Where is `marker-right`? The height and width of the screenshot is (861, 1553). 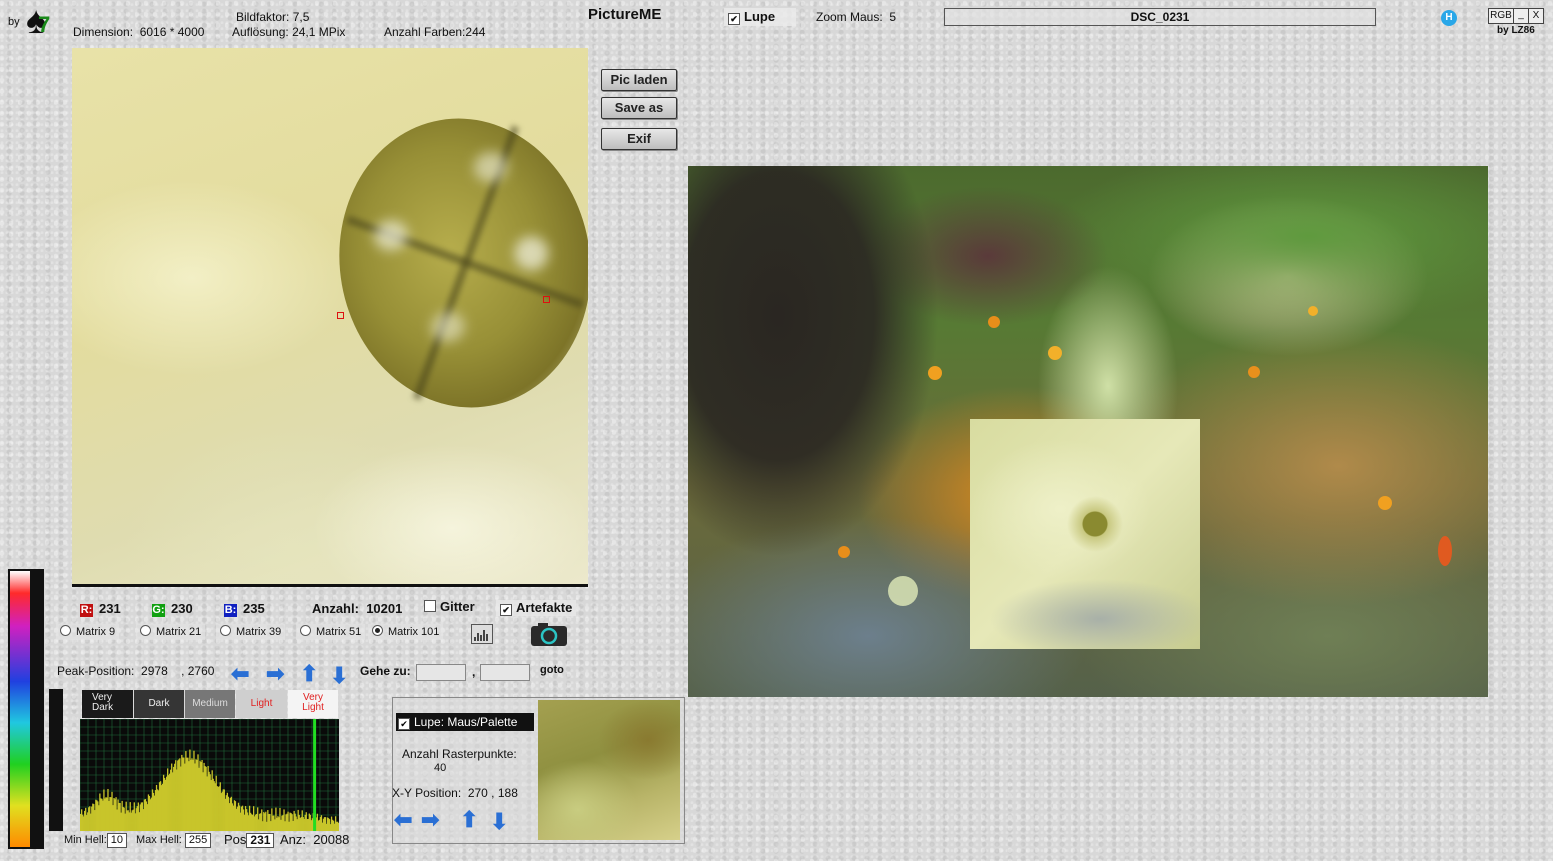 marker-right is located at coordinates (546, 299).